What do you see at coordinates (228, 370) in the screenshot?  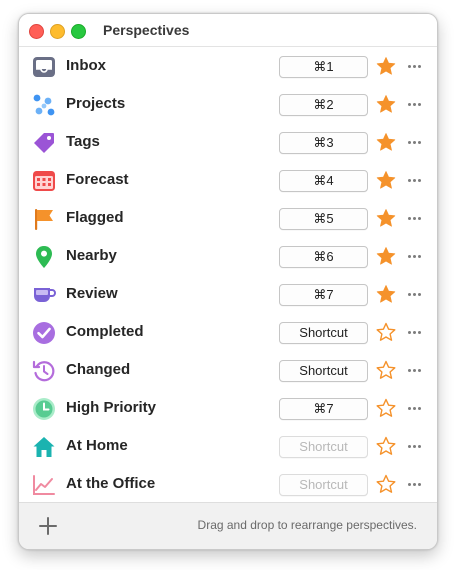 I see `perspective-row: Changed Shortcut` at bounding box center [228, 370].